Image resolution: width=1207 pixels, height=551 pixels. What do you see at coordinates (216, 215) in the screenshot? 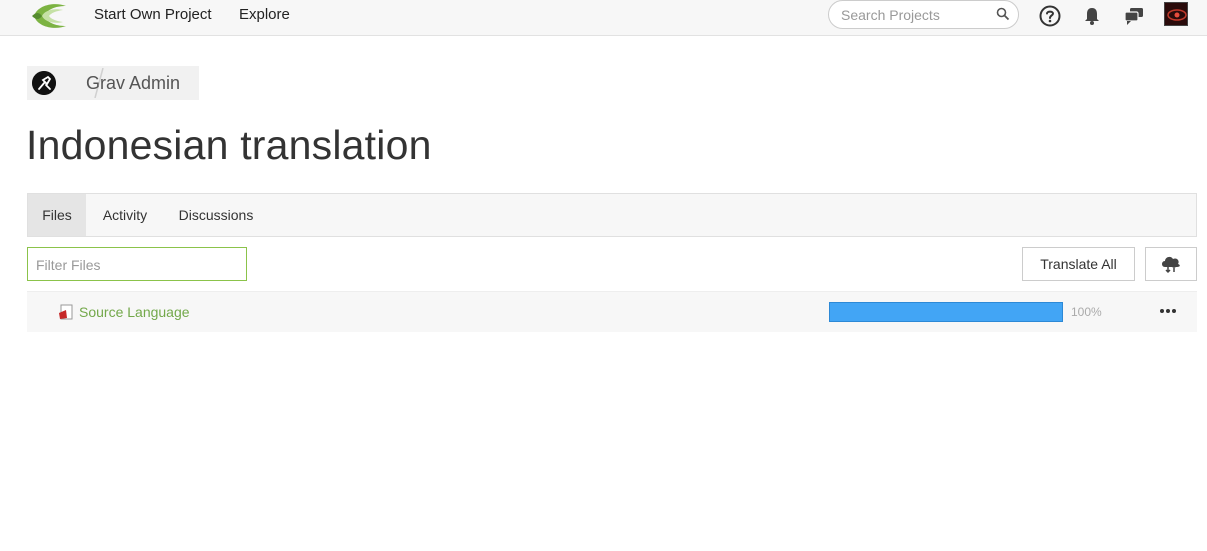
I see `tab-discussions: Discussions` at bounding box center [216, 215].